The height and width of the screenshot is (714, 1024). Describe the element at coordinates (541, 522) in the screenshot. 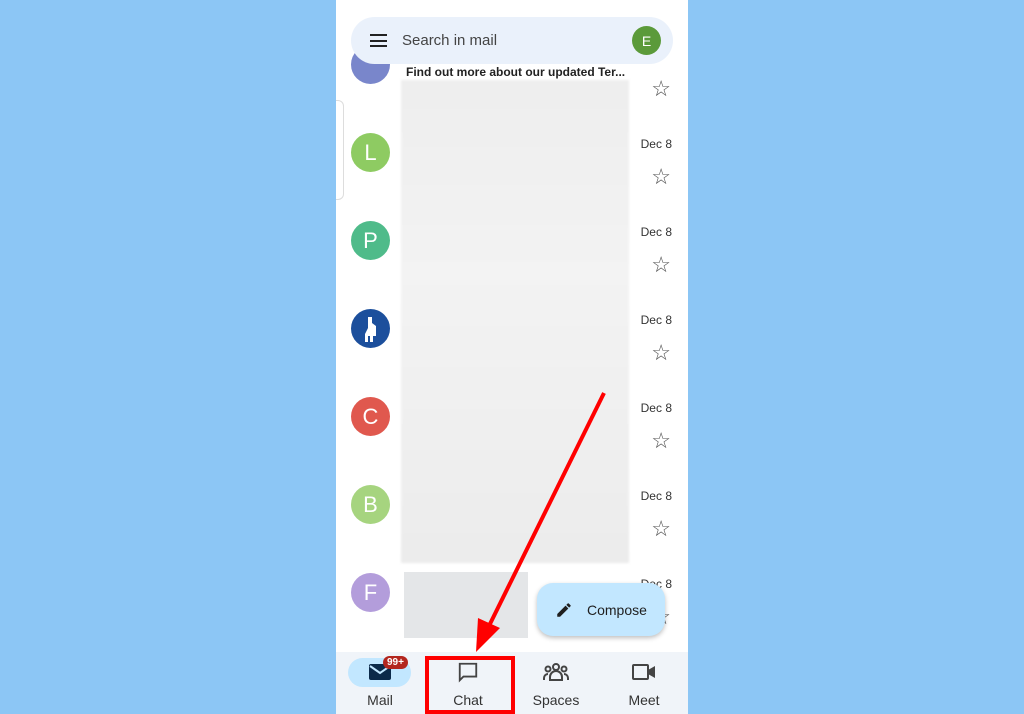

I see `annotation-arrow` at that location.